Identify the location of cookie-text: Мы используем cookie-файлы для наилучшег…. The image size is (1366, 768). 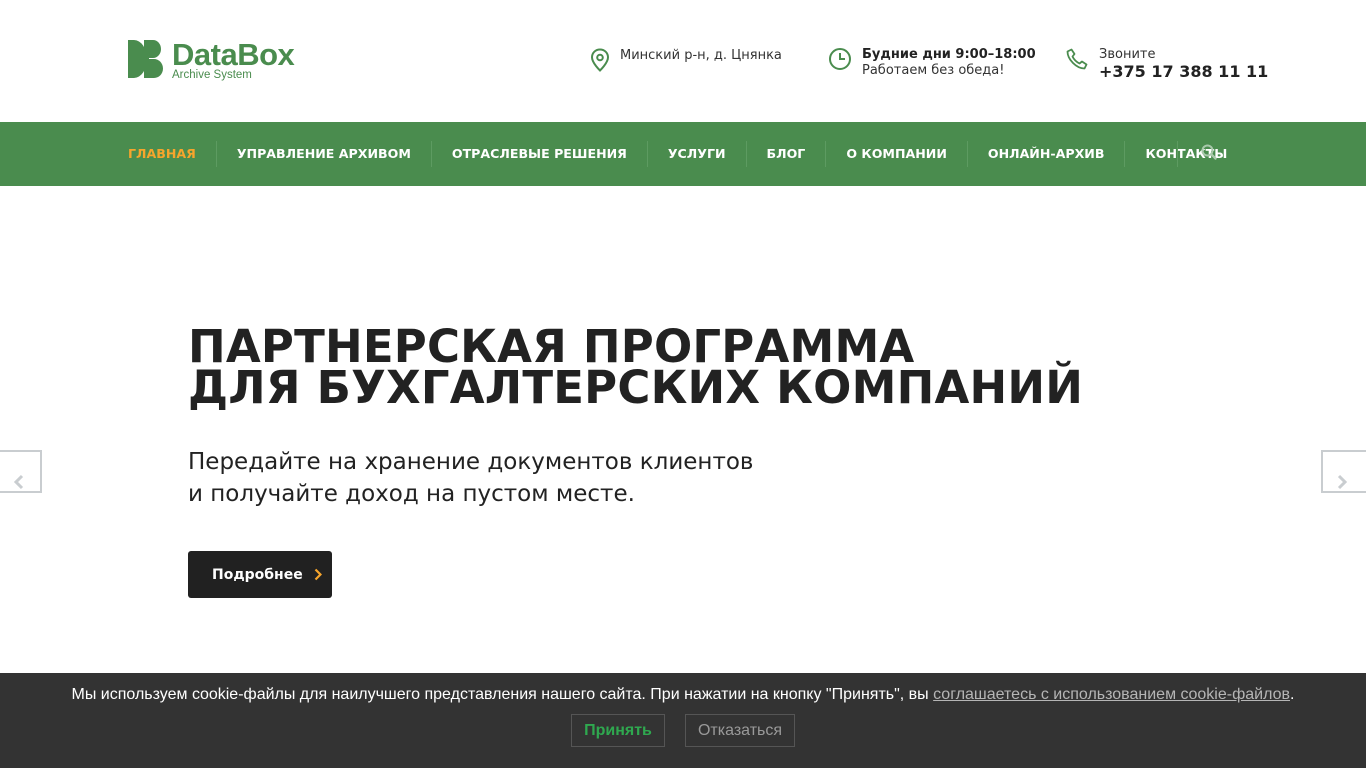
(502, 694).